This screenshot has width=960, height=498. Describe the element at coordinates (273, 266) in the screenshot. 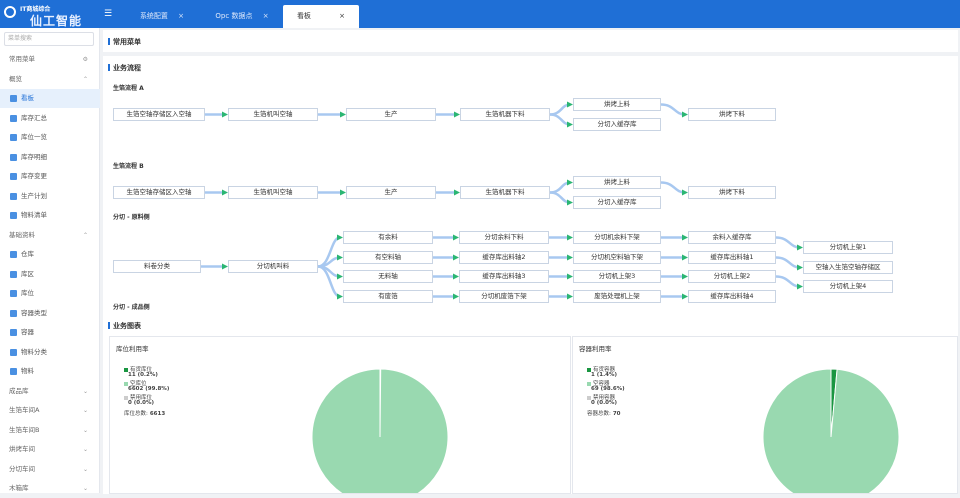

I see `flow-node-c1: 分切机叫料` at that location.